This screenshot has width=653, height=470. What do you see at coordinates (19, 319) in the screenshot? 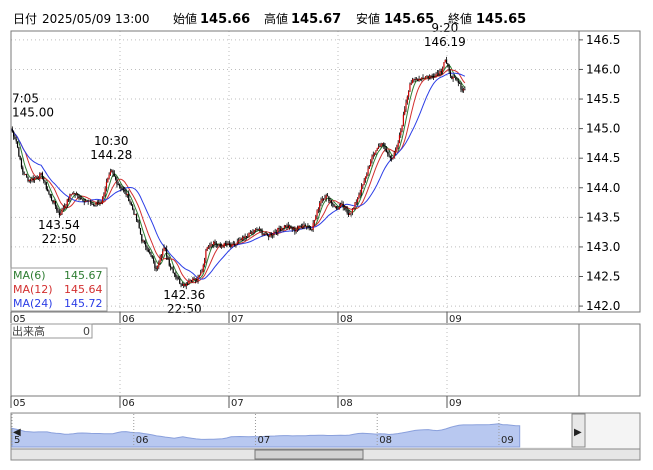
I see `x-tick-label: 05` at bounding box center [19, 319].